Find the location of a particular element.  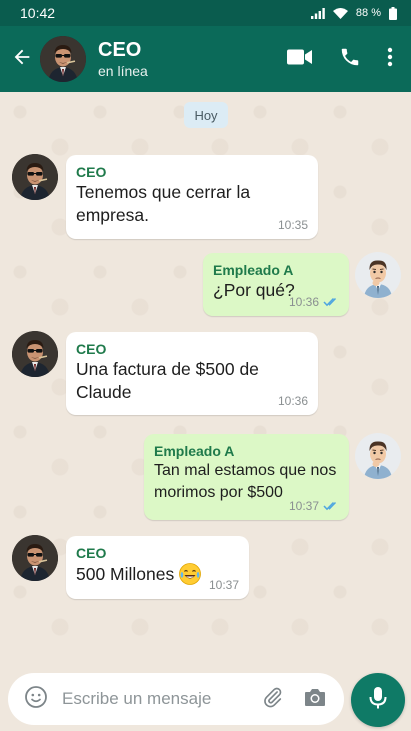

message-bubble-incoming: CEO Una factura de $500 de Claude 10:36 is located at coordinates (192, 373).